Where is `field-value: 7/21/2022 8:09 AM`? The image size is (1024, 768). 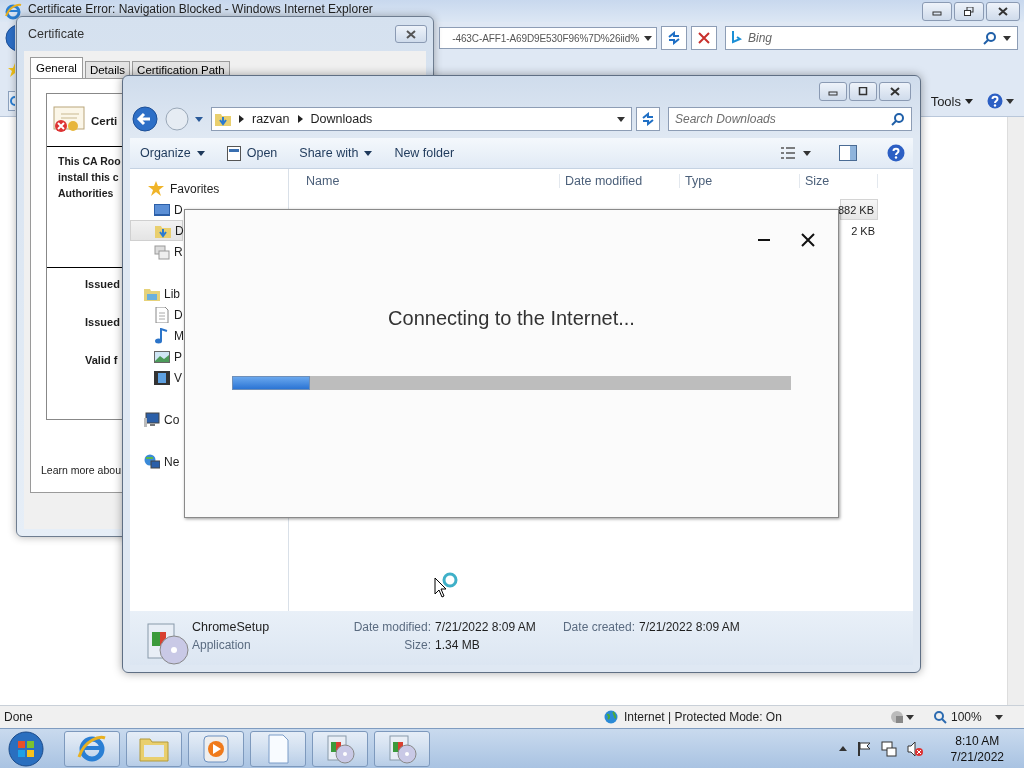
field-value: 7/21/2022 8:09 AM is located at coordinates (690, 628).